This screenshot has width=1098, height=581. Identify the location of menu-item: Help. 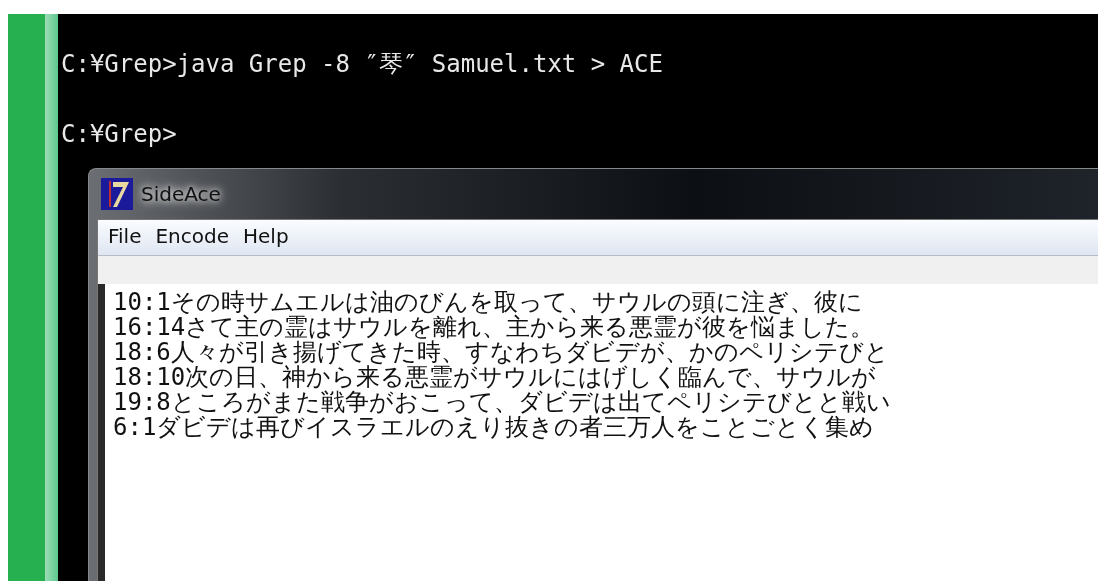
(266, 237).